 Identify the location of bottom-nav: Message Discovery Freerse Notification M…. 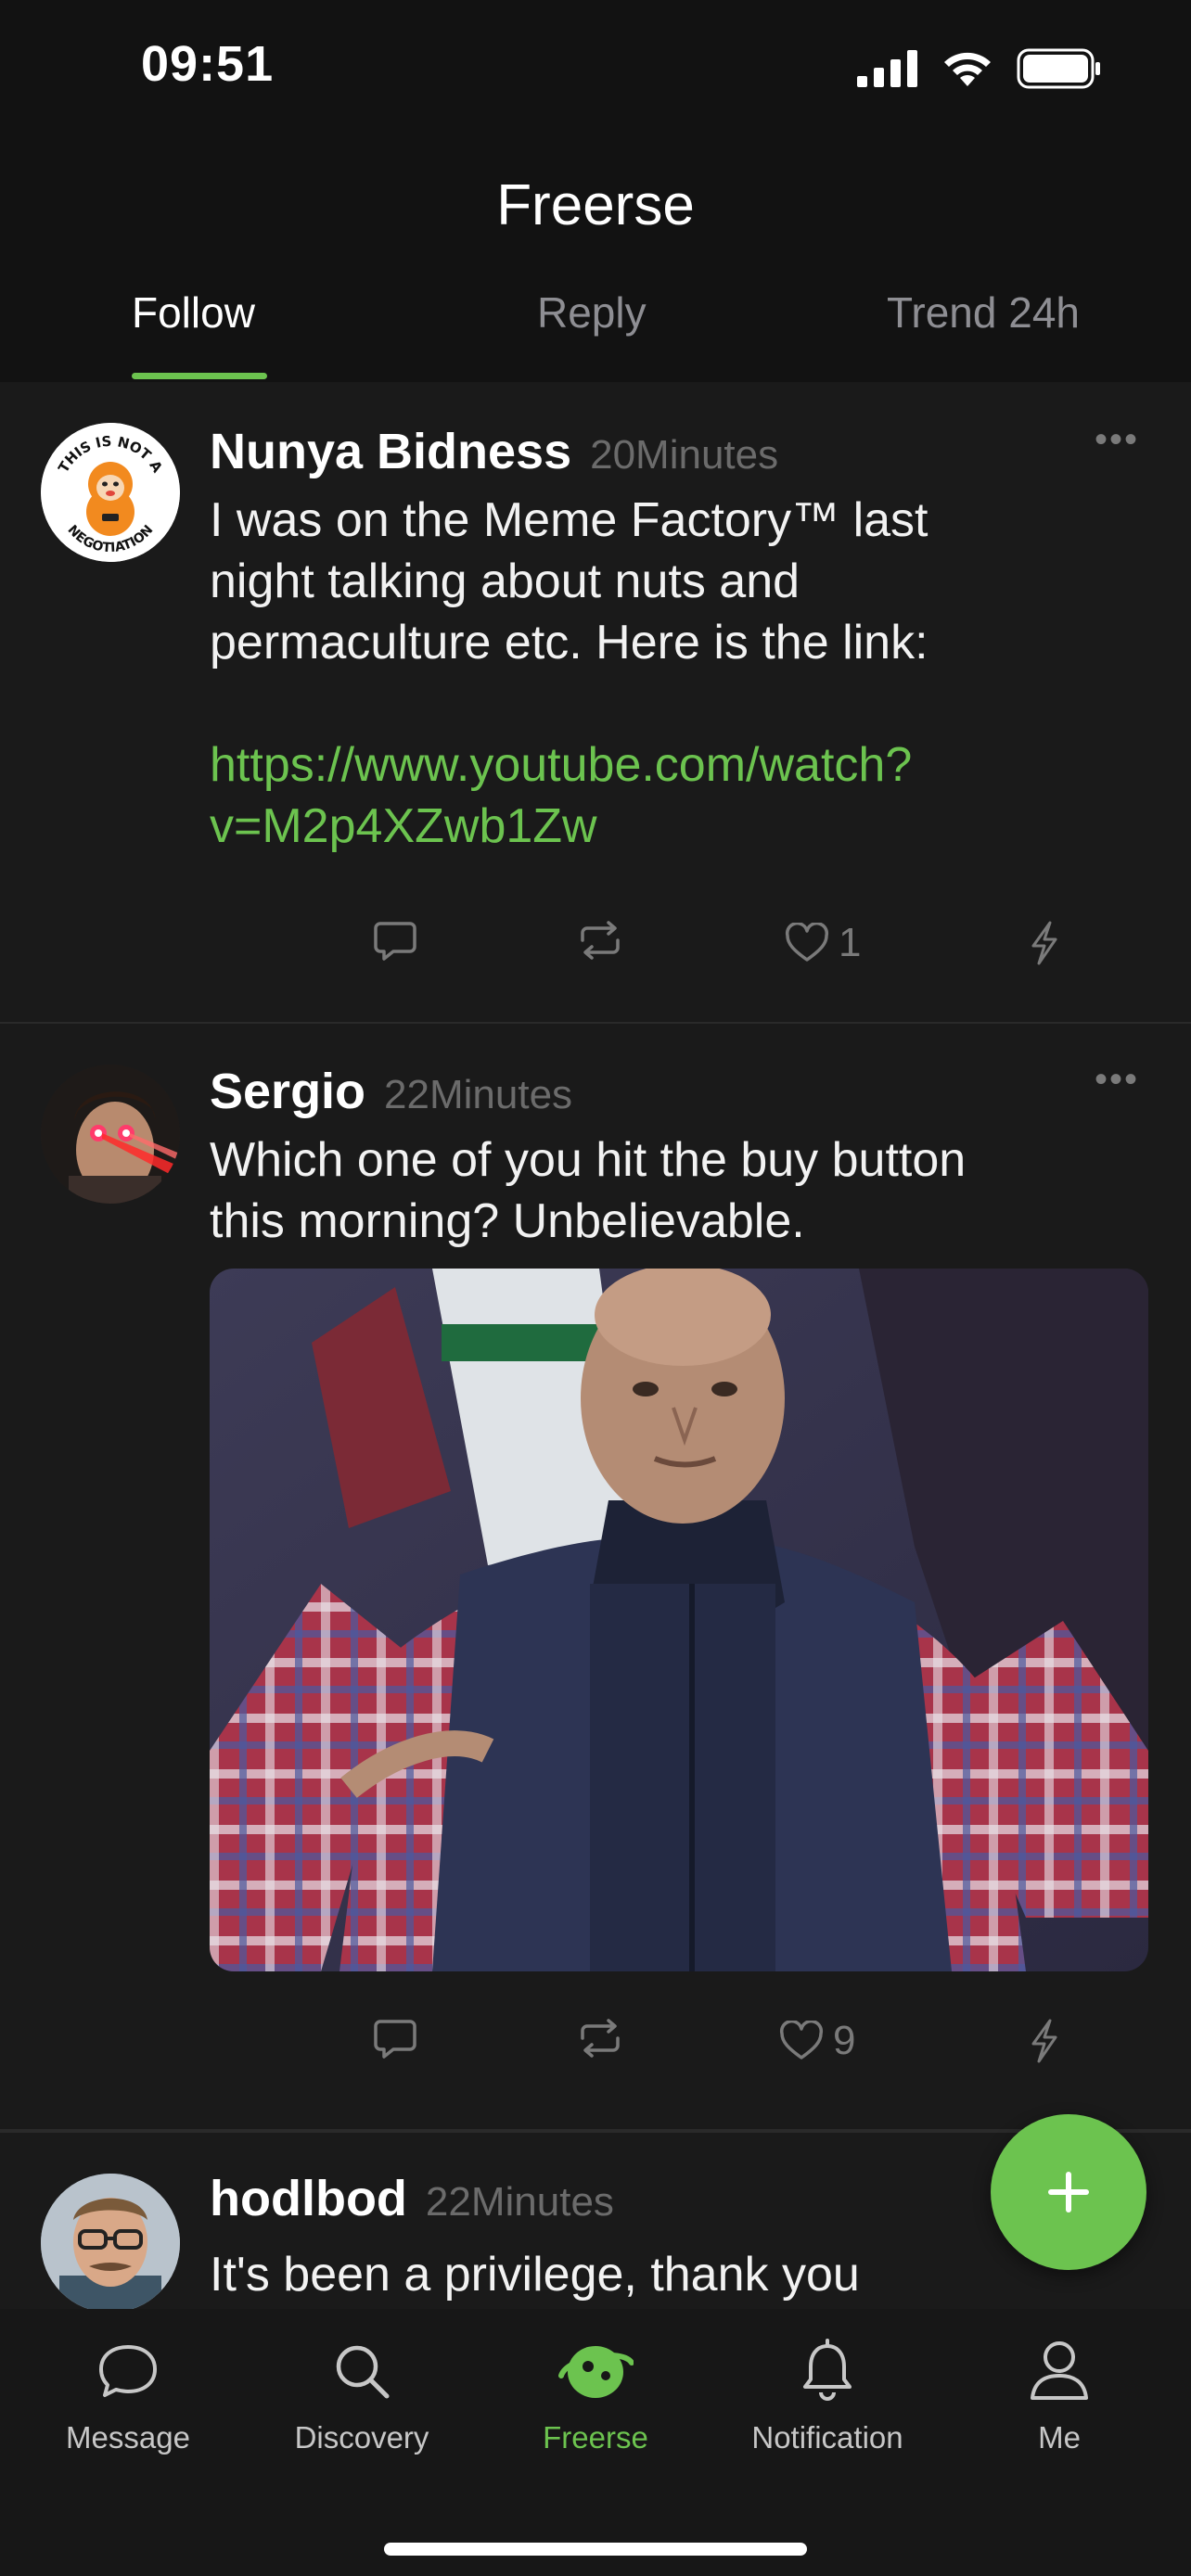
(595, 2442).